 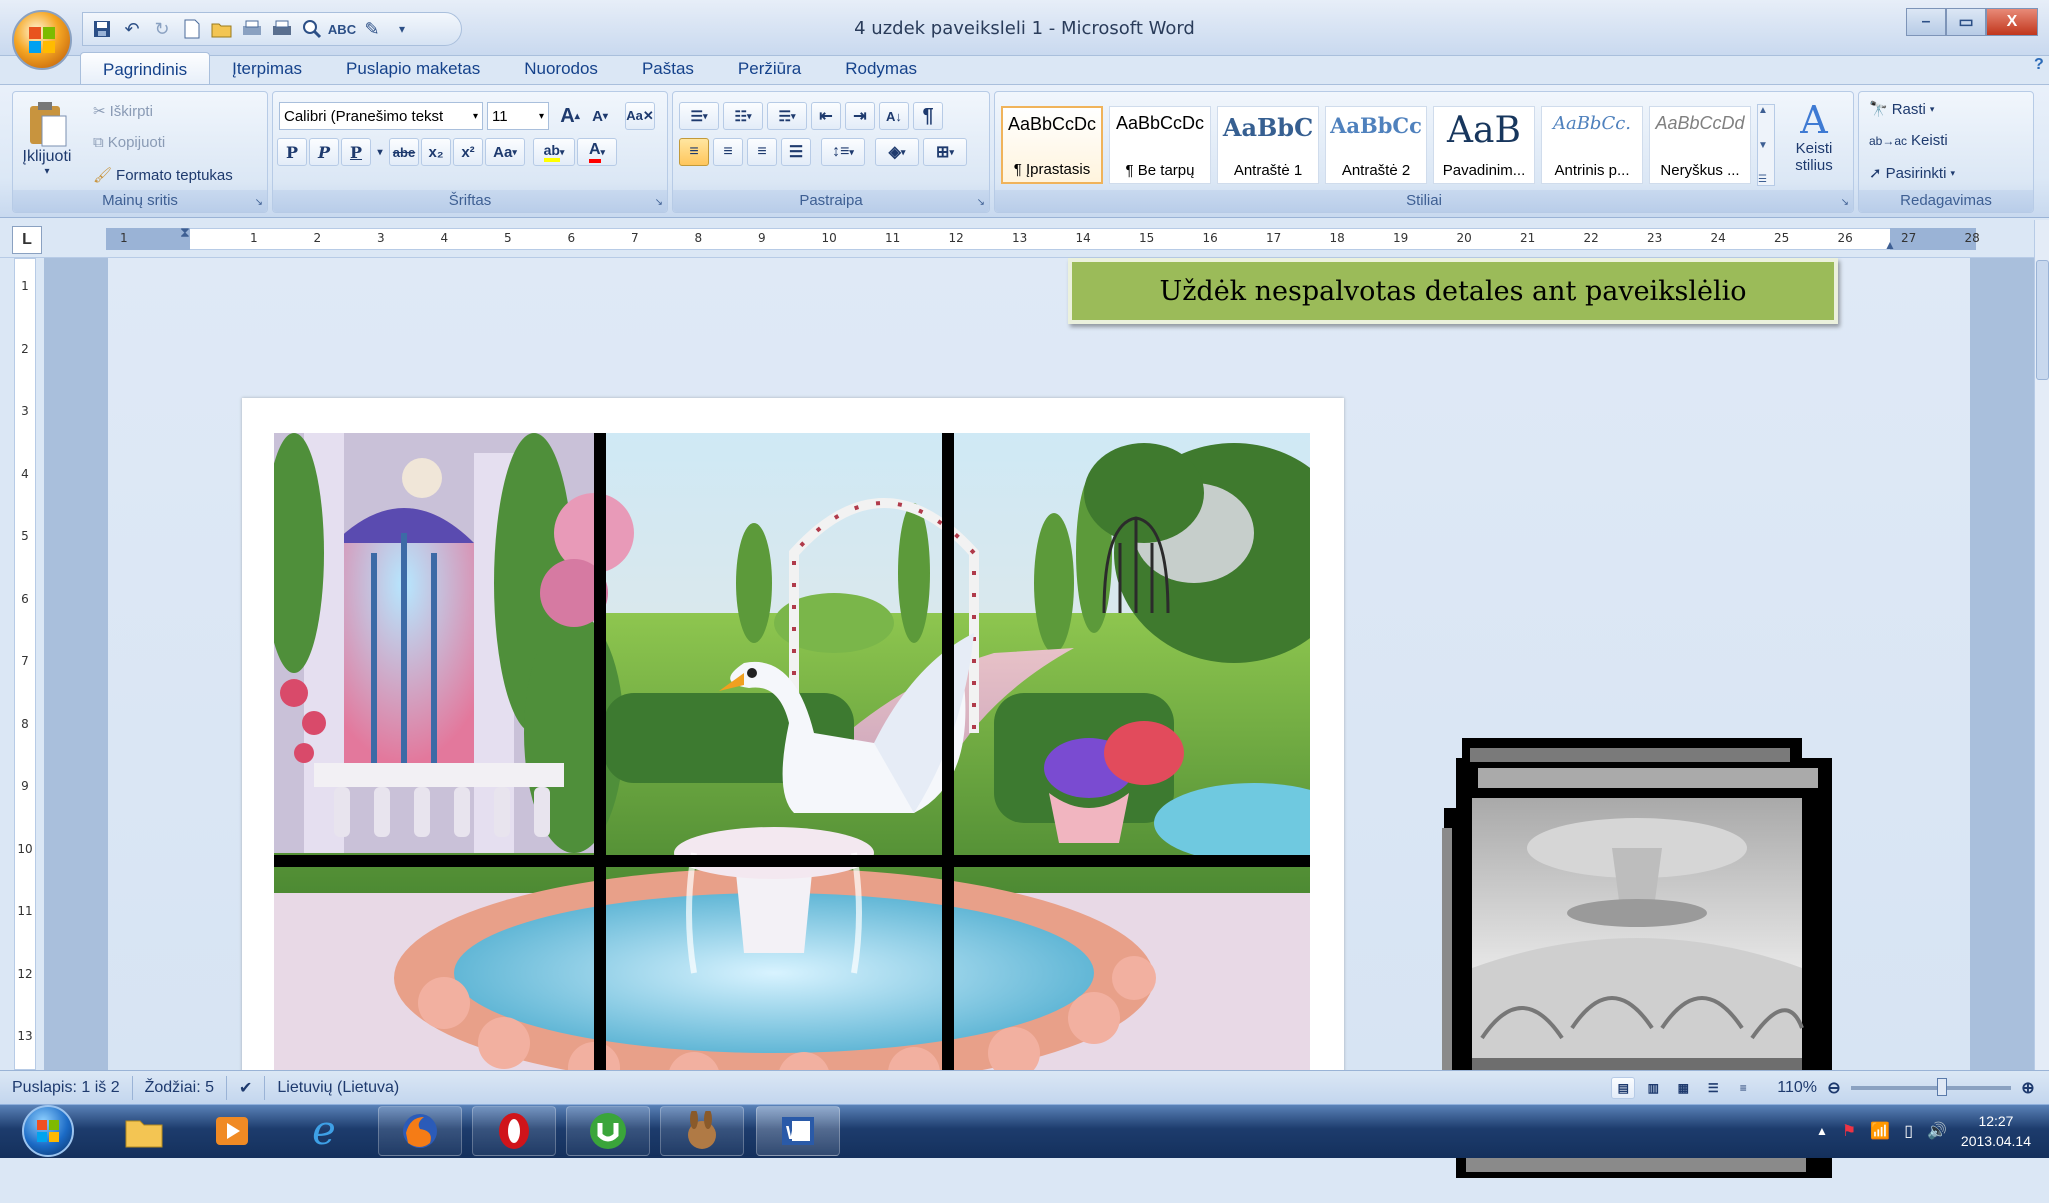 What do you see at coordinates (843, 152) in the screenshot?
I see `line-spacing-button: ↕≡ ▾` at bounding box center [843, 152].